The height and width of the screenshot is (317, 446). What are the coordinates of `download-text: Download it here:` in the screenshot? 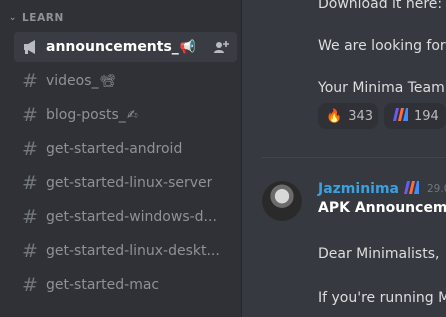 It's located at (382, 6).